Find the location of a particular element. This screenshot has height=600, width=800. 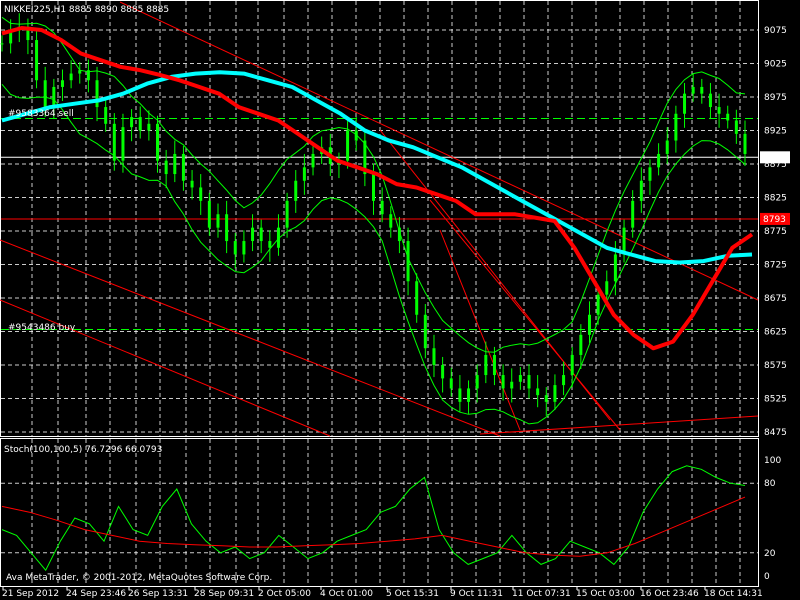

stoch-title: Stoch(100,100,5) 76.7296 66.0793 is located at coordinates (83, 450).